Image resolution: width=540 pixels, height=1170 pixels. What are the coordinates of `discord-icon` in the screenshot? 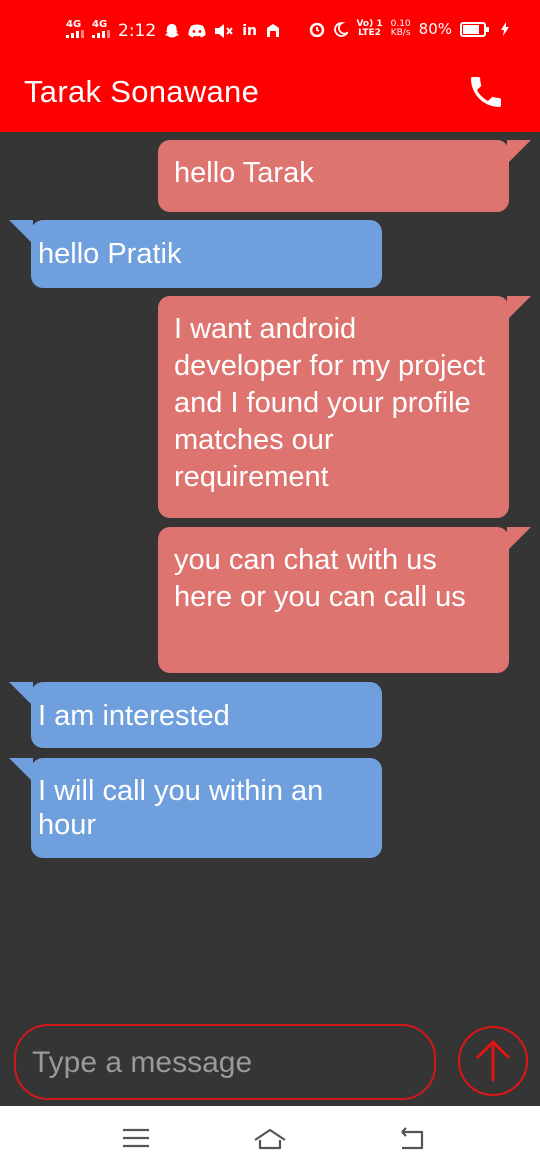 It's located at (197, 30).